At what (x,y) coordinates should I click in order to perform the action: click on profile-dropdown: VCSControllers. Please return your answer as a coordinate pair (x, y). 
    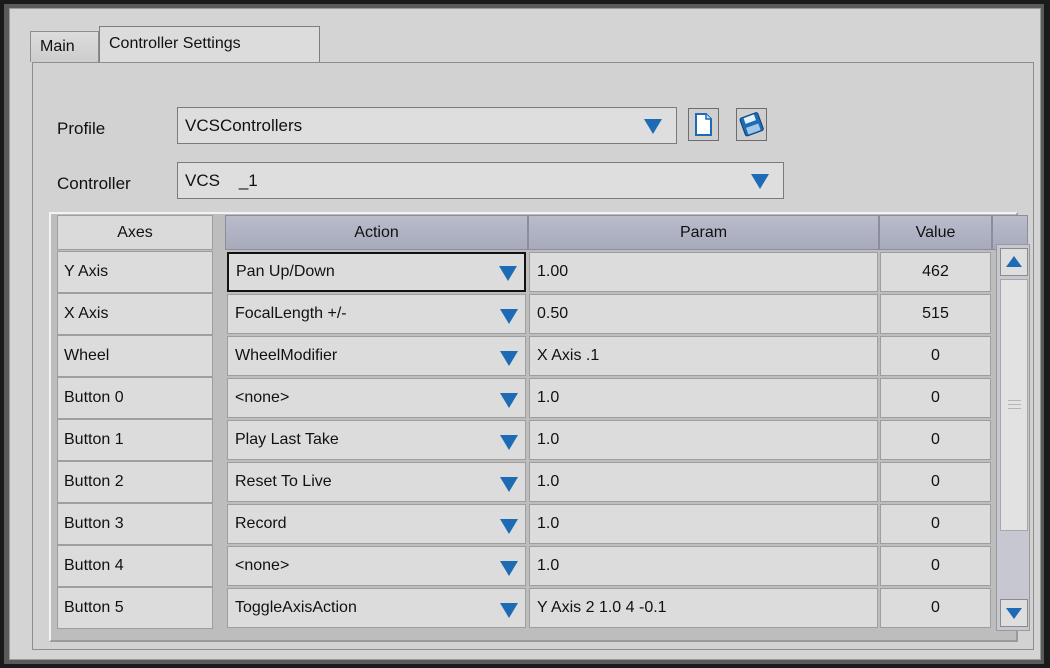
    Looking at the image, I should click on (427, 125).